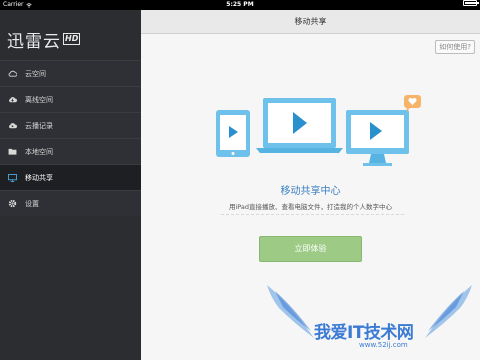 This screenshot has width=480, height=360. What do you see at coordinates (70, 73) in the screenshot?
I see `sidebar-item-cloud-space: 云空间` at bounding box center [70, 73].